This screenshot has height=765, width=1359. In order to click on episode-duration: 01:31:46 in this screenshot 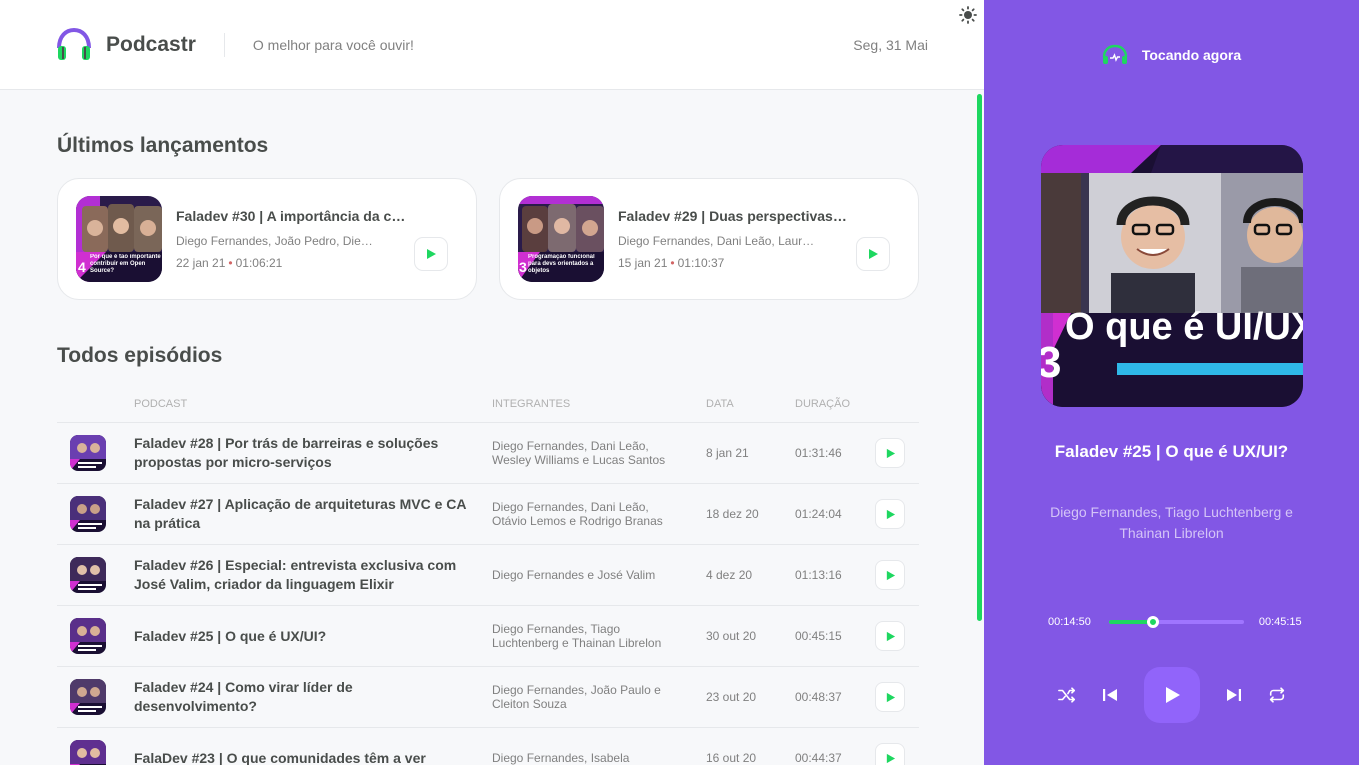, I will do `click(818, 453)`.